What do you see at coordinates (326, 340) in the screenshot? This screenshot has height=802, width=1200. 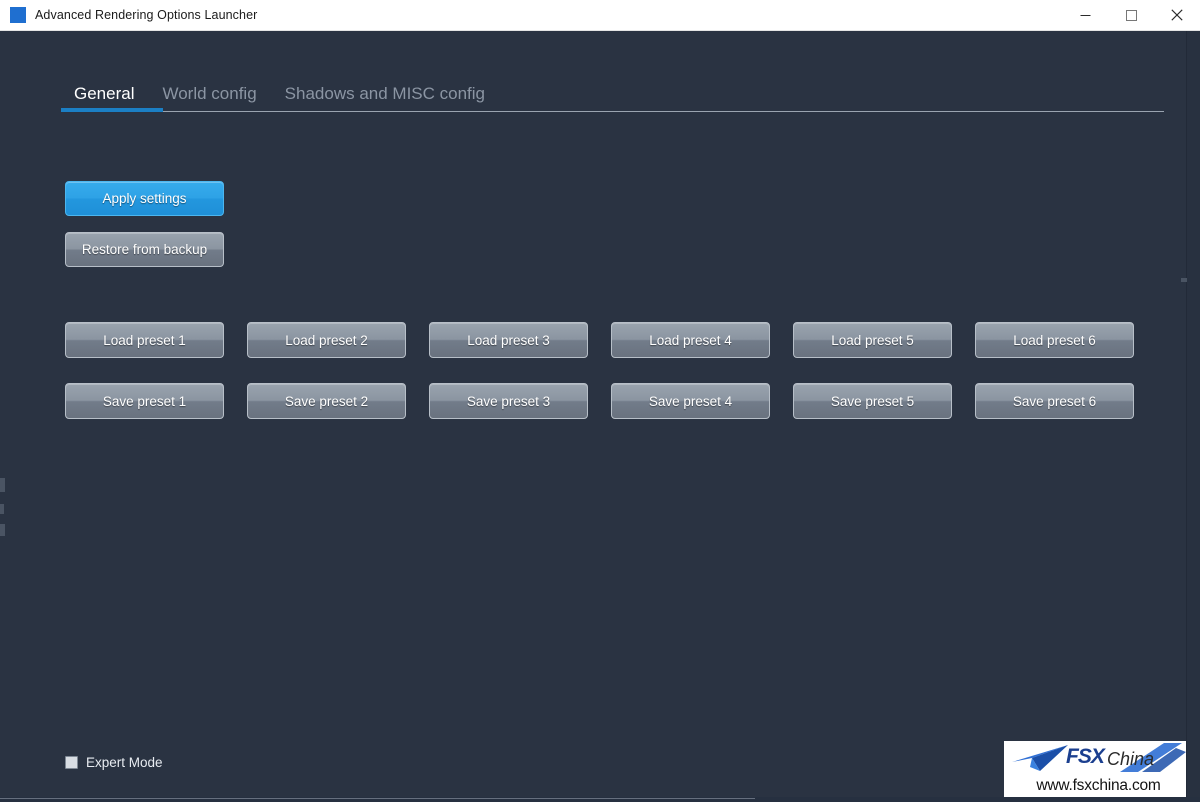 I see `load-preset-2-button: Load preset 2` at bounding box center [326, 340].